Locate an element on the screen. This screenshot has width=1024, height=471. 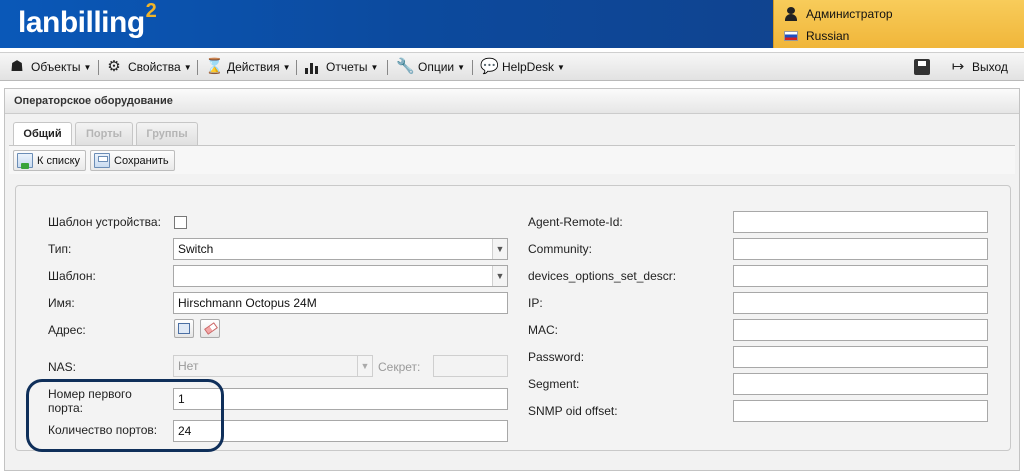
logo-superscript: 2 is located at coordinates (151, 11).